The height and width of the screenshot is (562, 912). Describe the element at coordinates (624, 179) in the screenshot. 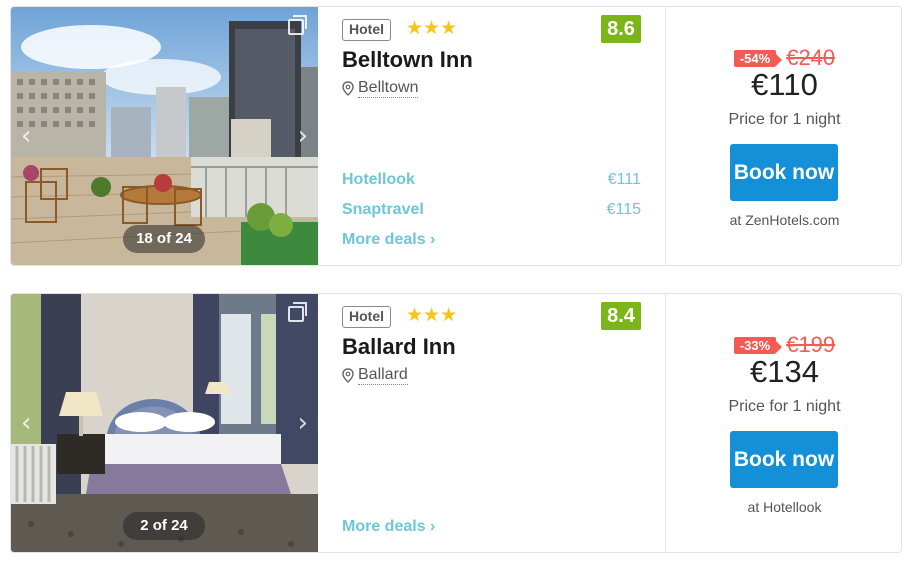

I see `deal-price: €111` at that location.